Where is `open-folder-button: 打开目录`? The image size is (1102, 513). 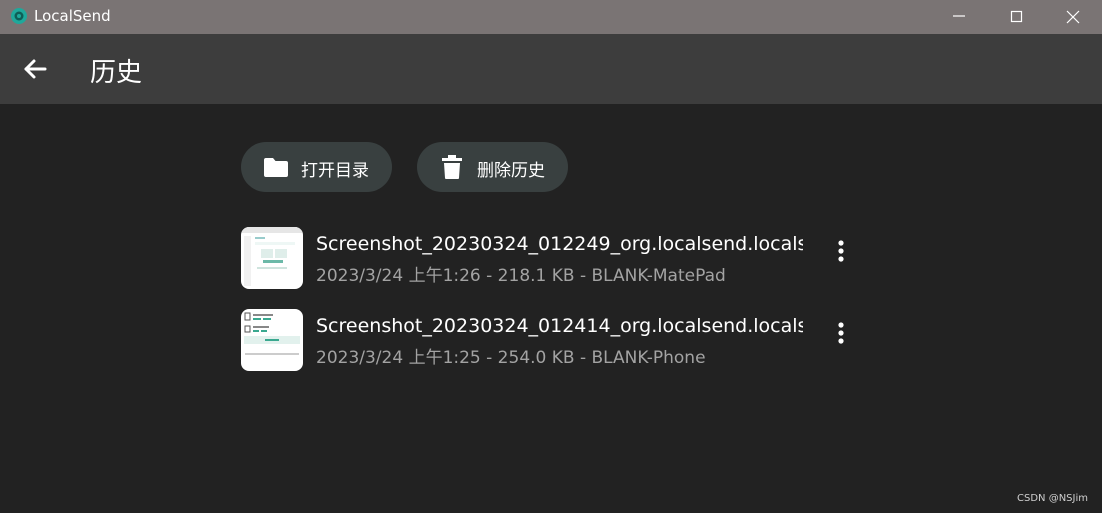 open-folder-button: 打开目录 is located at coordinates (316, 167).